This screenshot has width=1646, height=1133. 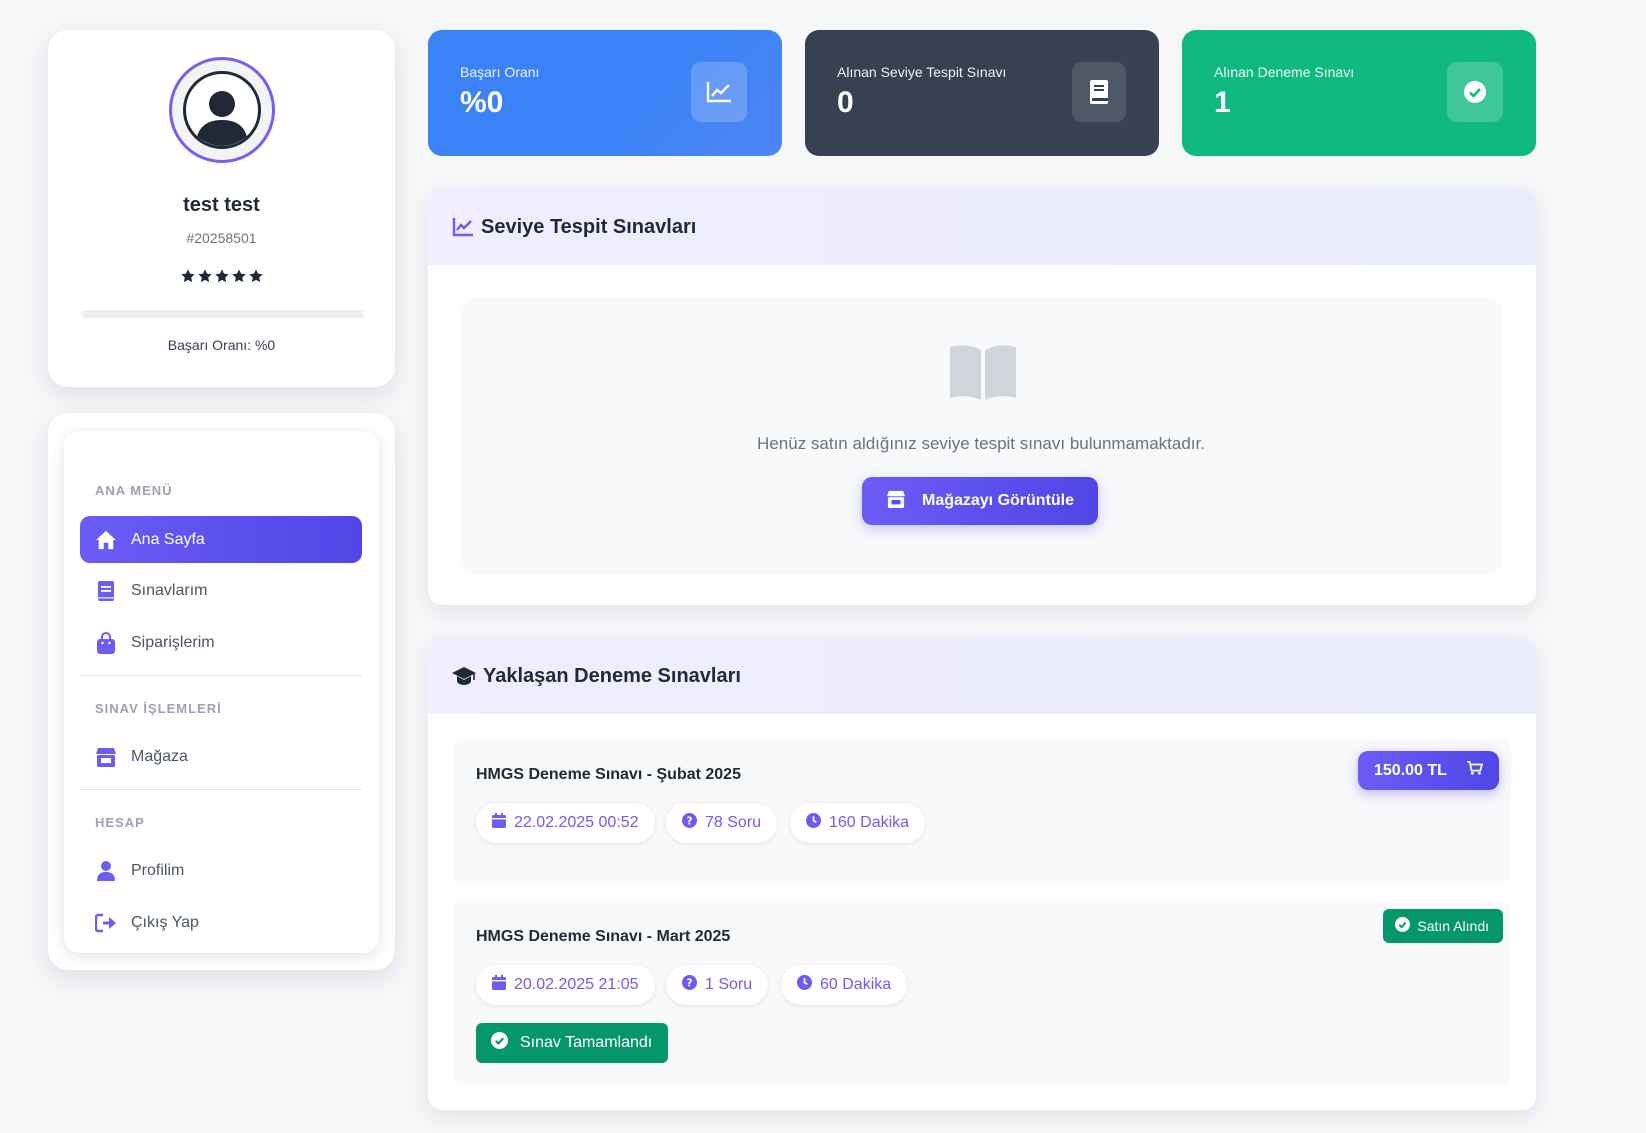 What do you see at coordinates (998, 500) in the screenshot?
I see `view-store-label: Mağazayı Görüntüle` at bounding box center [998, 500].